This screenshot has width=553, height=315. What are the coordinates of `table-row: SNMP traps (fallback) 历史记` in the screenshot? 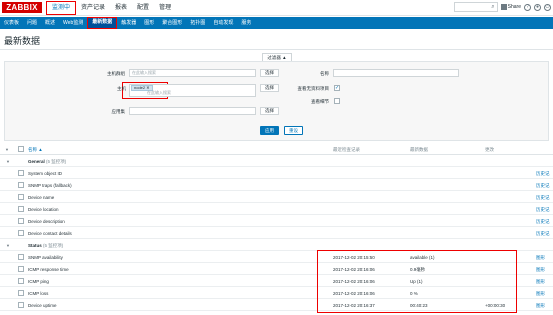 It's located at (276, 185).